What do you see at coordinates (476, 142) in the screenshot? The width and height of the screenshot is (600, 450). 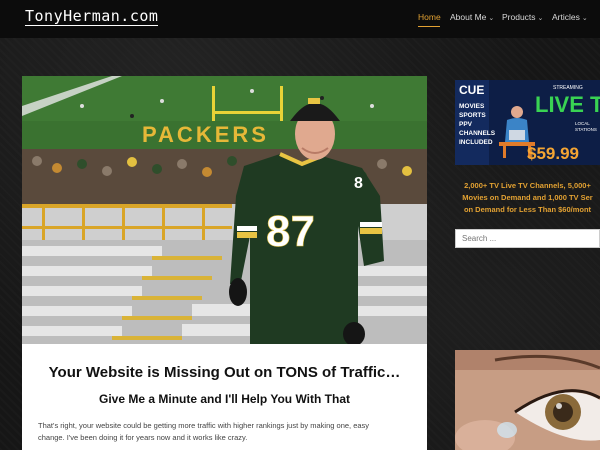 I see `ad-feature: INCLUDED` at bounding box center [476, 142].